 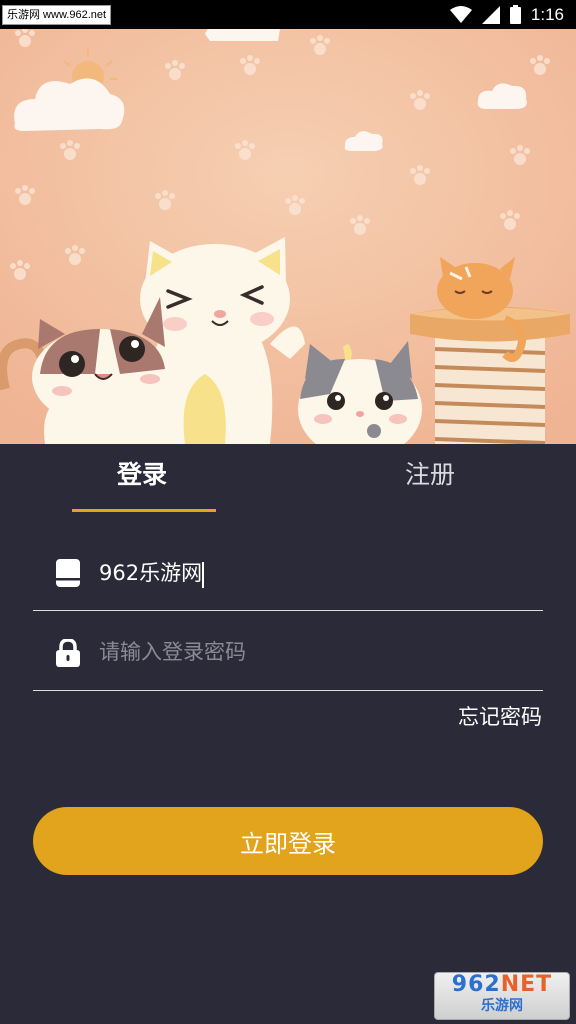 I want to click on status-bar: 乐游网 www.962.net 1:16, so click(x=288, y=14).